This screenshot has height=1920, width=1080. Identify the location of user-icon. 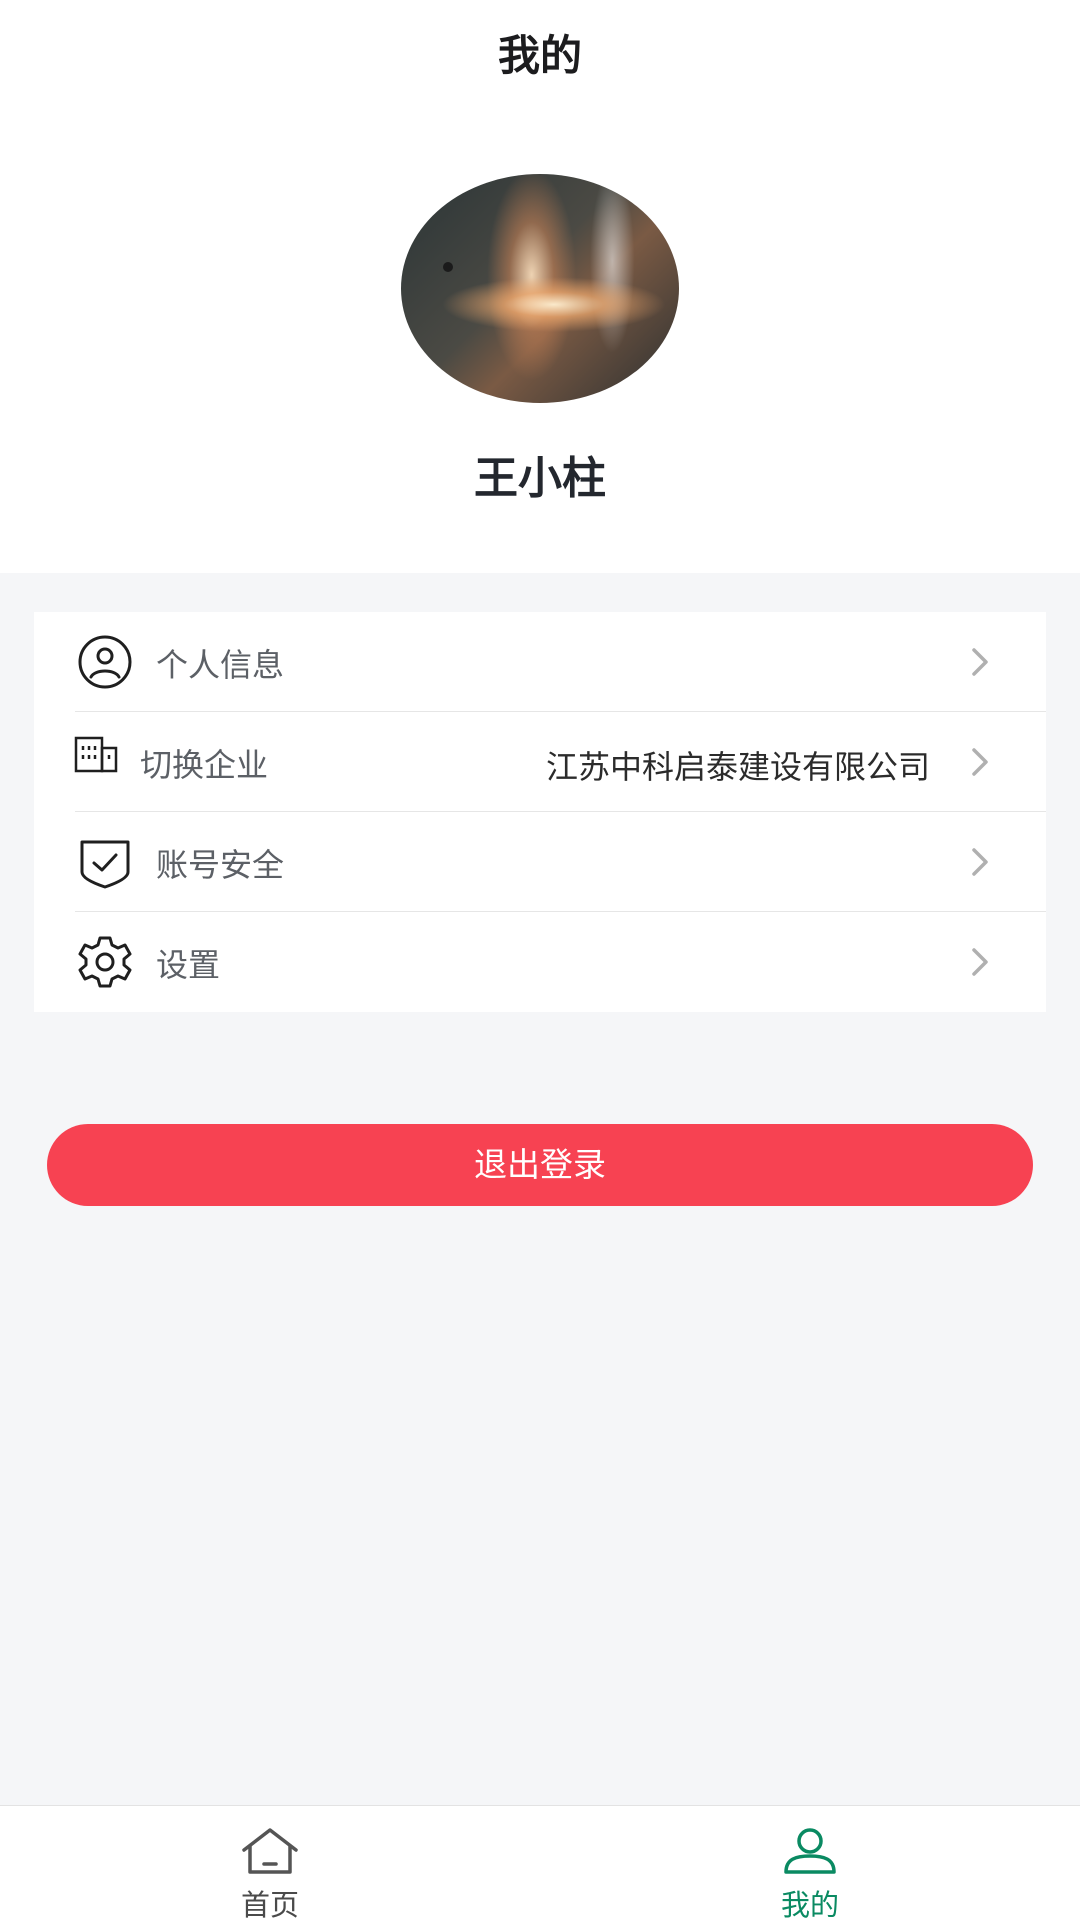
(810, 1851).